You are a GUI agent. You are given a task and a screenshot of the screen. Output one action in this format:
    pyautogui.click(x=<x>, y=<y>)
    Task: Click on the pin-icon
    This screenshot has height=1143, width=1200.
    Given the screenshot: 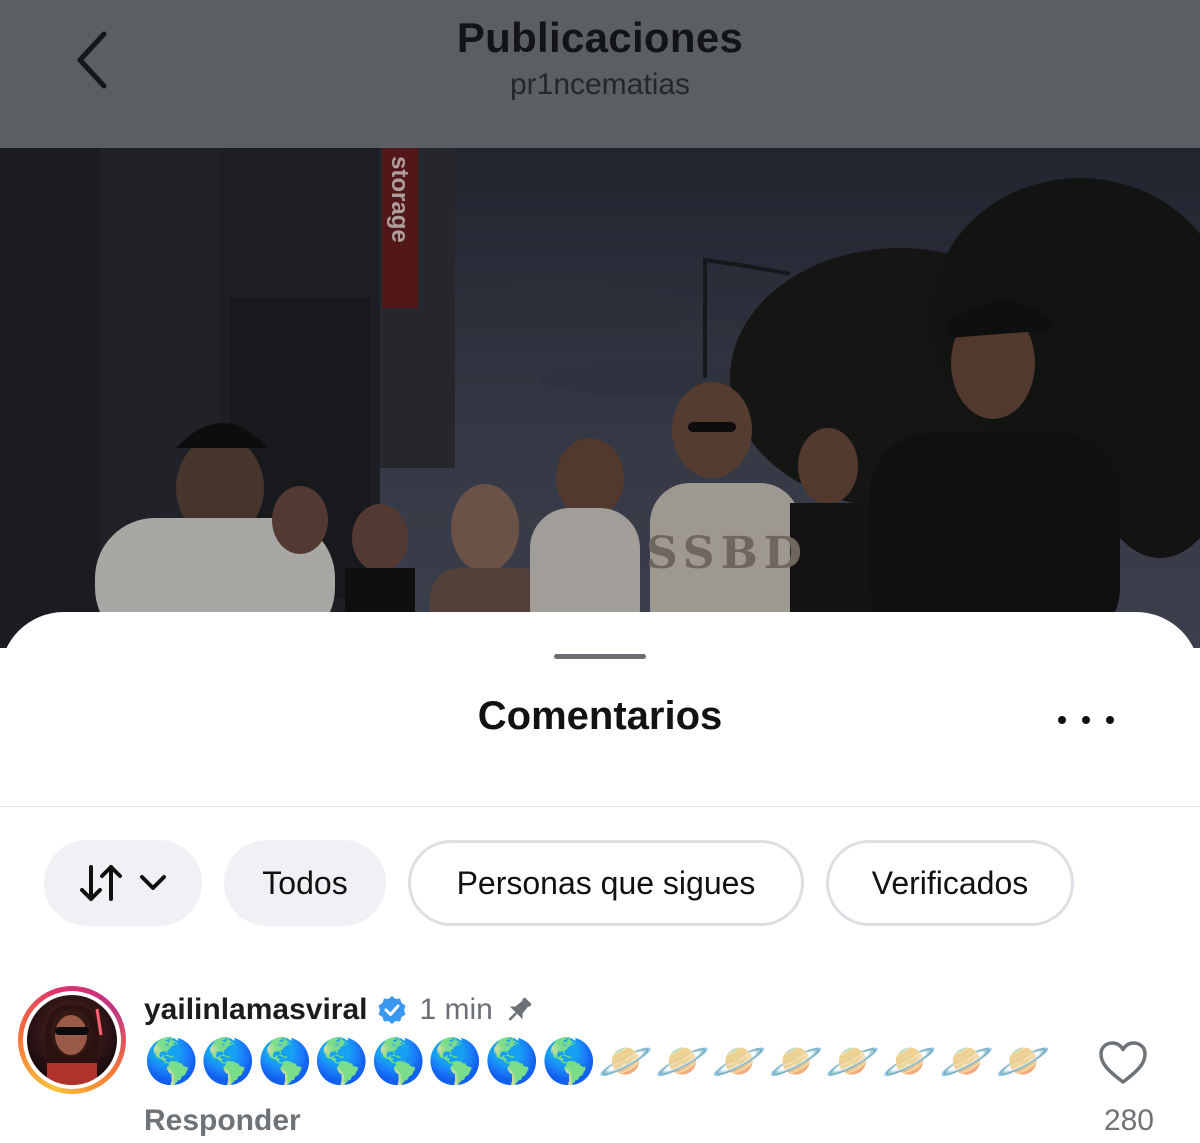 What is the action you would take?
    pyautogui.click(x=520, y=1009)
    